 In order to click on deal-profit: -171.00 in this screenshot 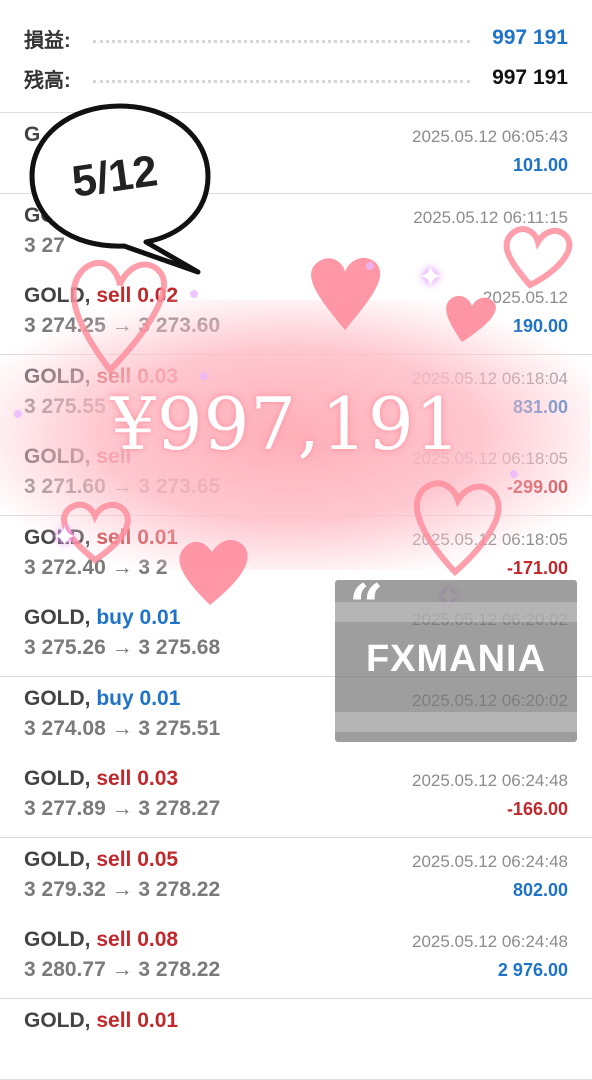, I will do `click(537, 568)`.